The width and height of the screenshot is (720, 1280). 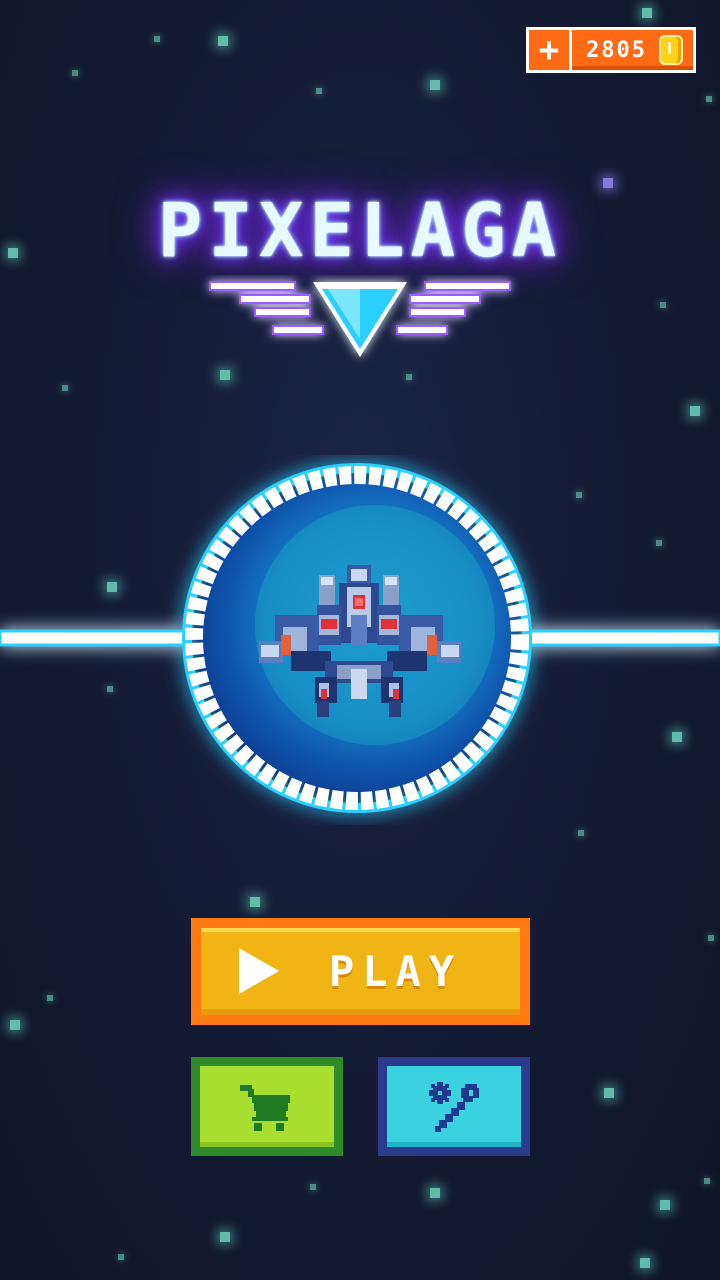 I want to click on cart-icon, so click(x=265, y=1107).